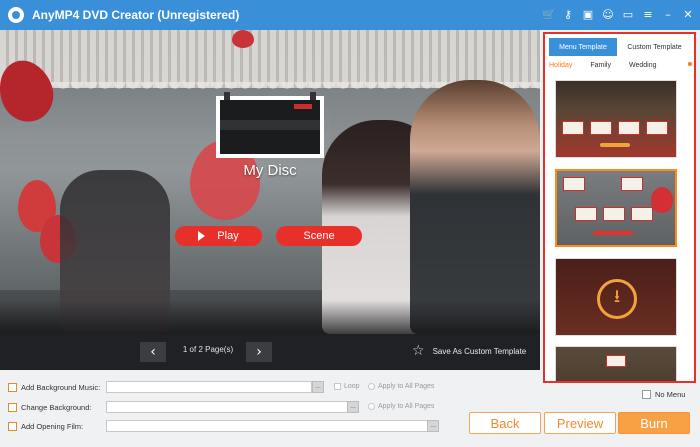 Image resolution: width=700 pixels, height=447 pixels. Describe the element at coordinates (267, 426) in the screenshot. I see `opening-film-field` at that location.